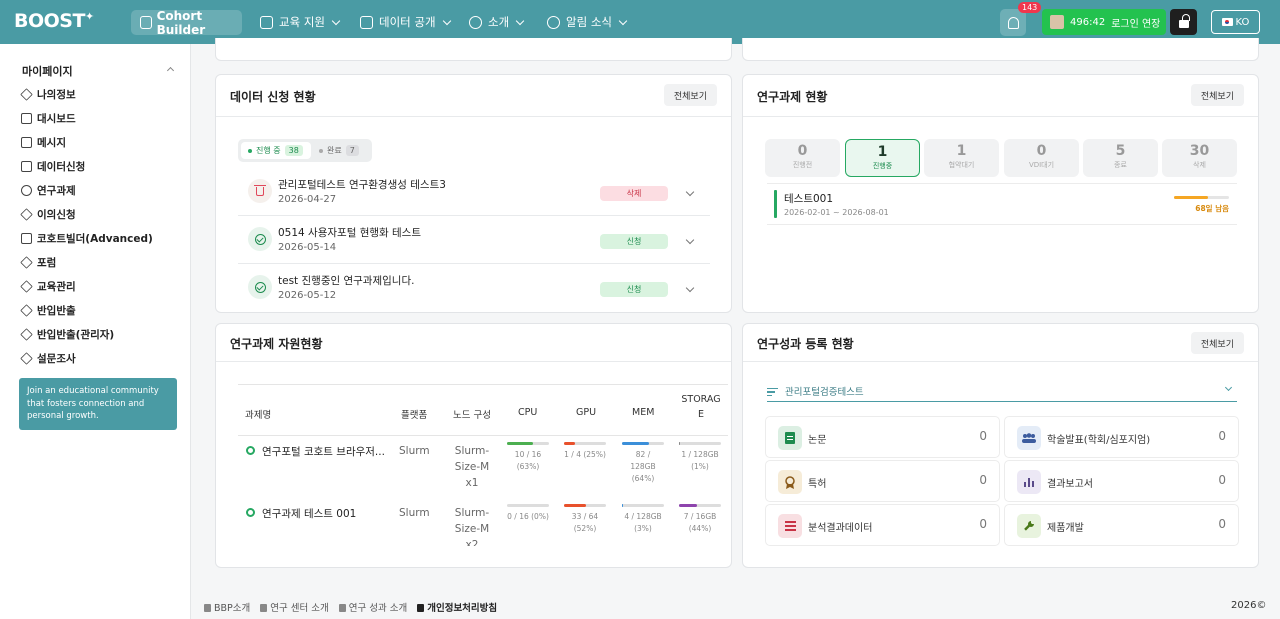 This screenshot has width=1280, height=619. I want to click on stat-ended: 5 종료, so click(1120, 158).